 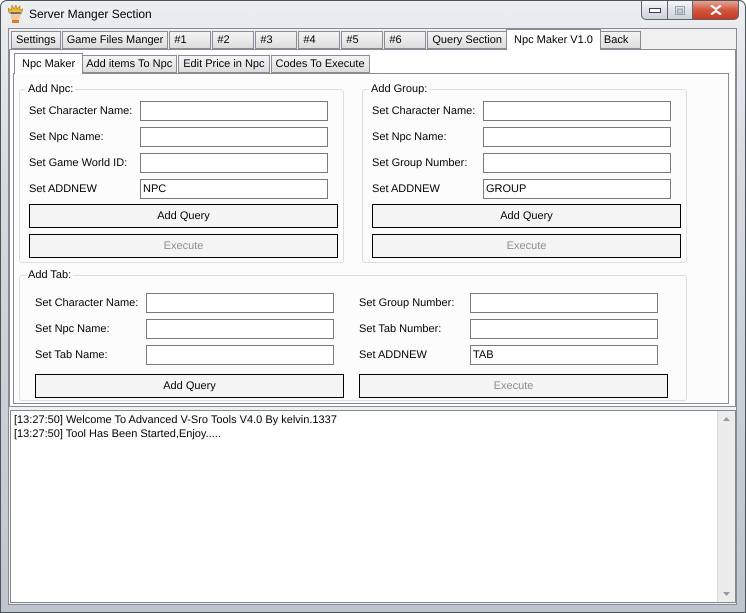 I want to click on text-field: TAB, so click(x=564, y=355).